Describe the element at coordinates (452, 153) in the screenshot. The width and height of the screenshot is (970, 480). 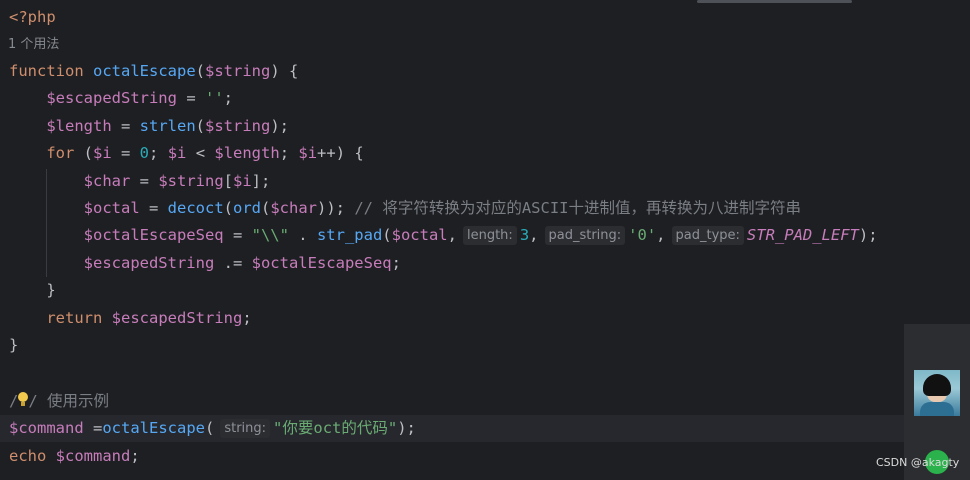
I see `code-line-6: for ($i = 0; $i < $length; $i++) {` at that location.